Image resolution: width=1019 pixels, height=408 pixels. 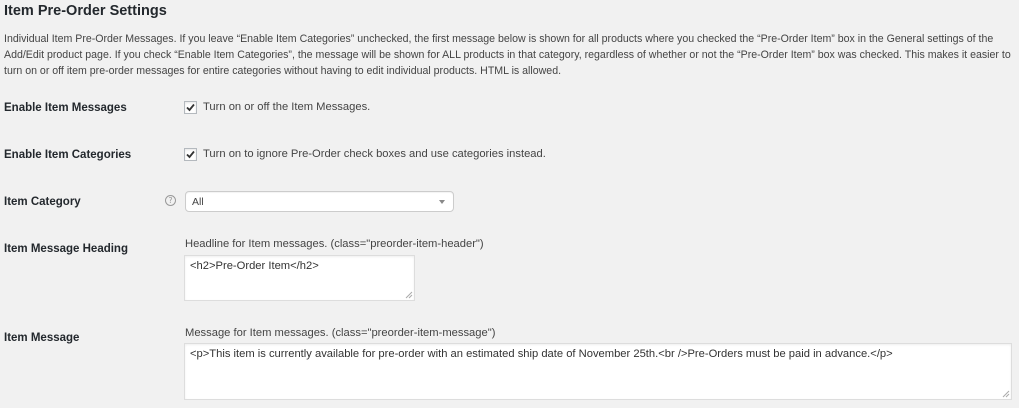 I want to click on item-message-heading-textarea: <h2>Pre-Order Item</h2>, so click(x=299, y=278).